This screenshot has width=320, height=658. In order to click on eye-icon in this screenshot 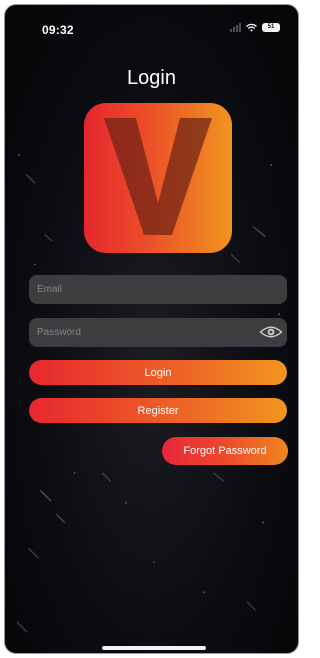, I will do `click(271, 332)`.